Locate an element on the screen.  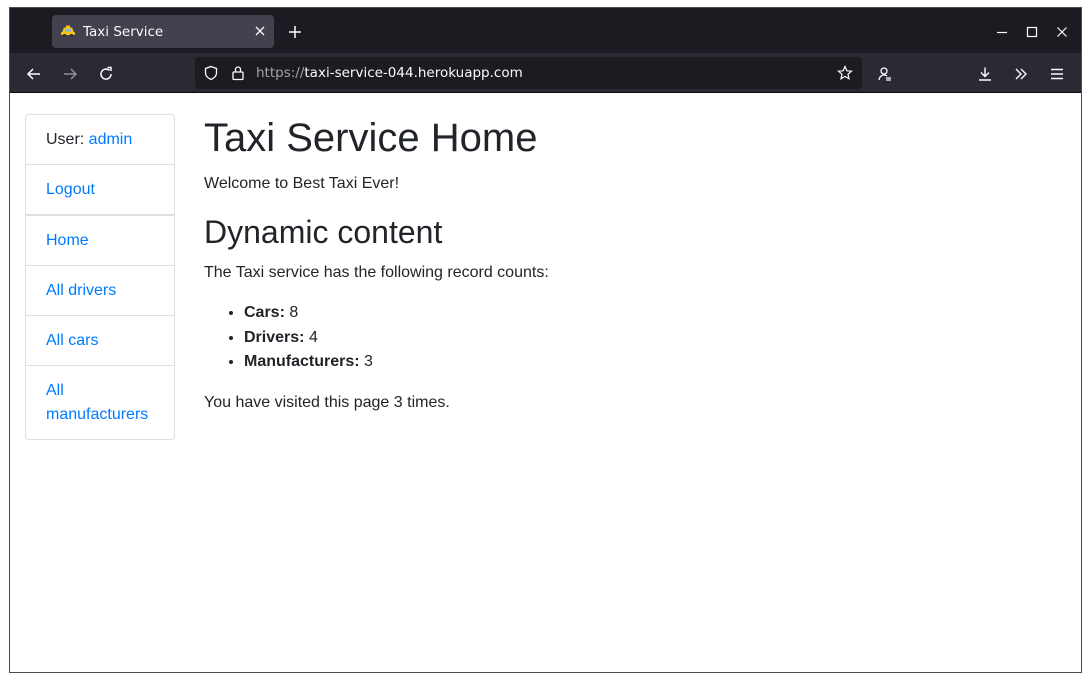
tab-taxi-service: Taxi Service is located at coordinates (163, 31).